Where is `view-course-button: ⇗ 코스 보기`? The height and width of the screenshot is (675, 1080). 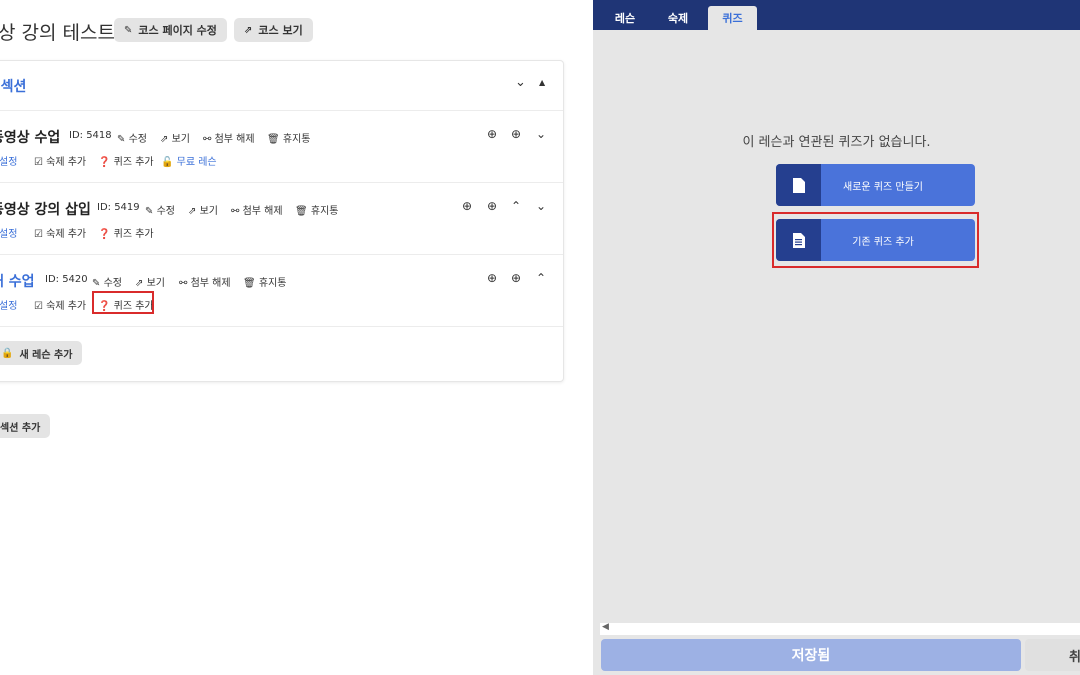
view-course-button: ⇗ 코스 보기 is located at coordinates (273, 30).